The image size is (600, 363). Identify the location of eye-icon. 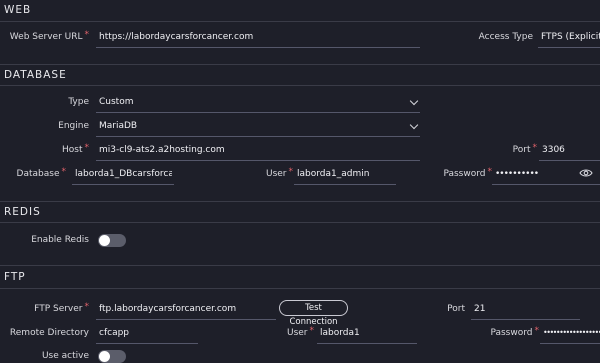
(586, 173).